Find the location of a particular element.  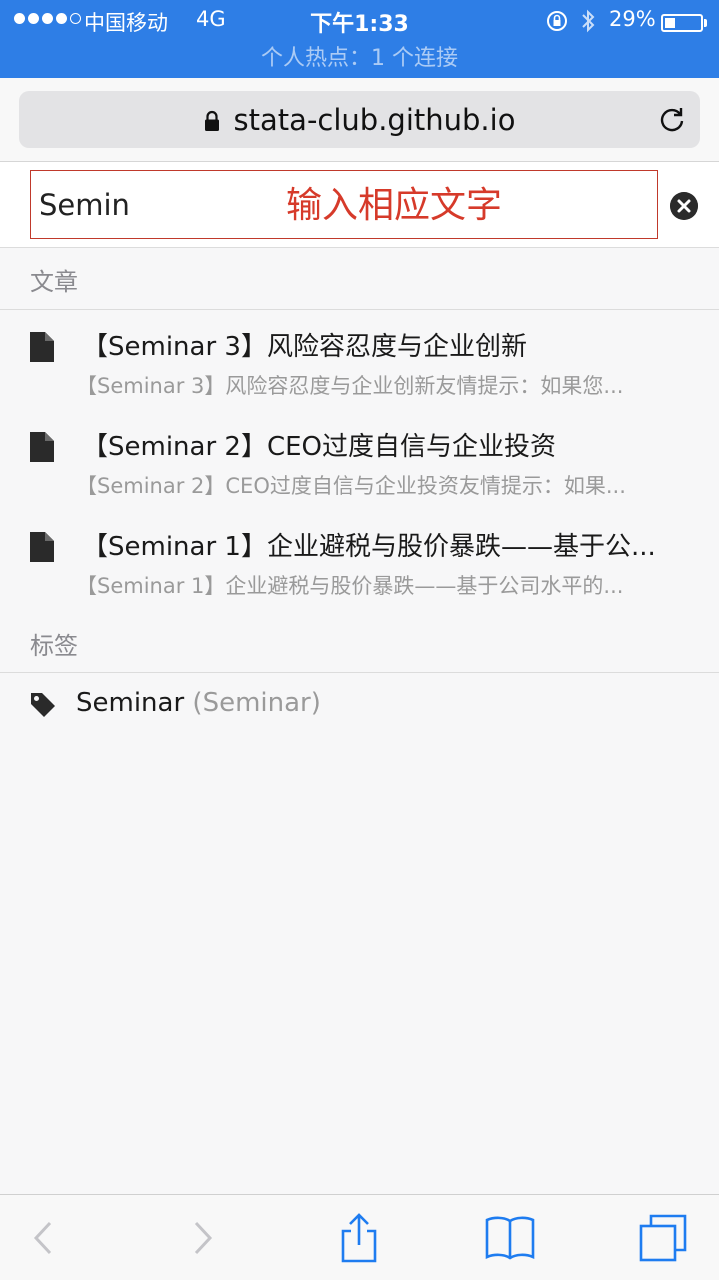

search-row: 输入相应文字 is located at coordinates (359, 205).